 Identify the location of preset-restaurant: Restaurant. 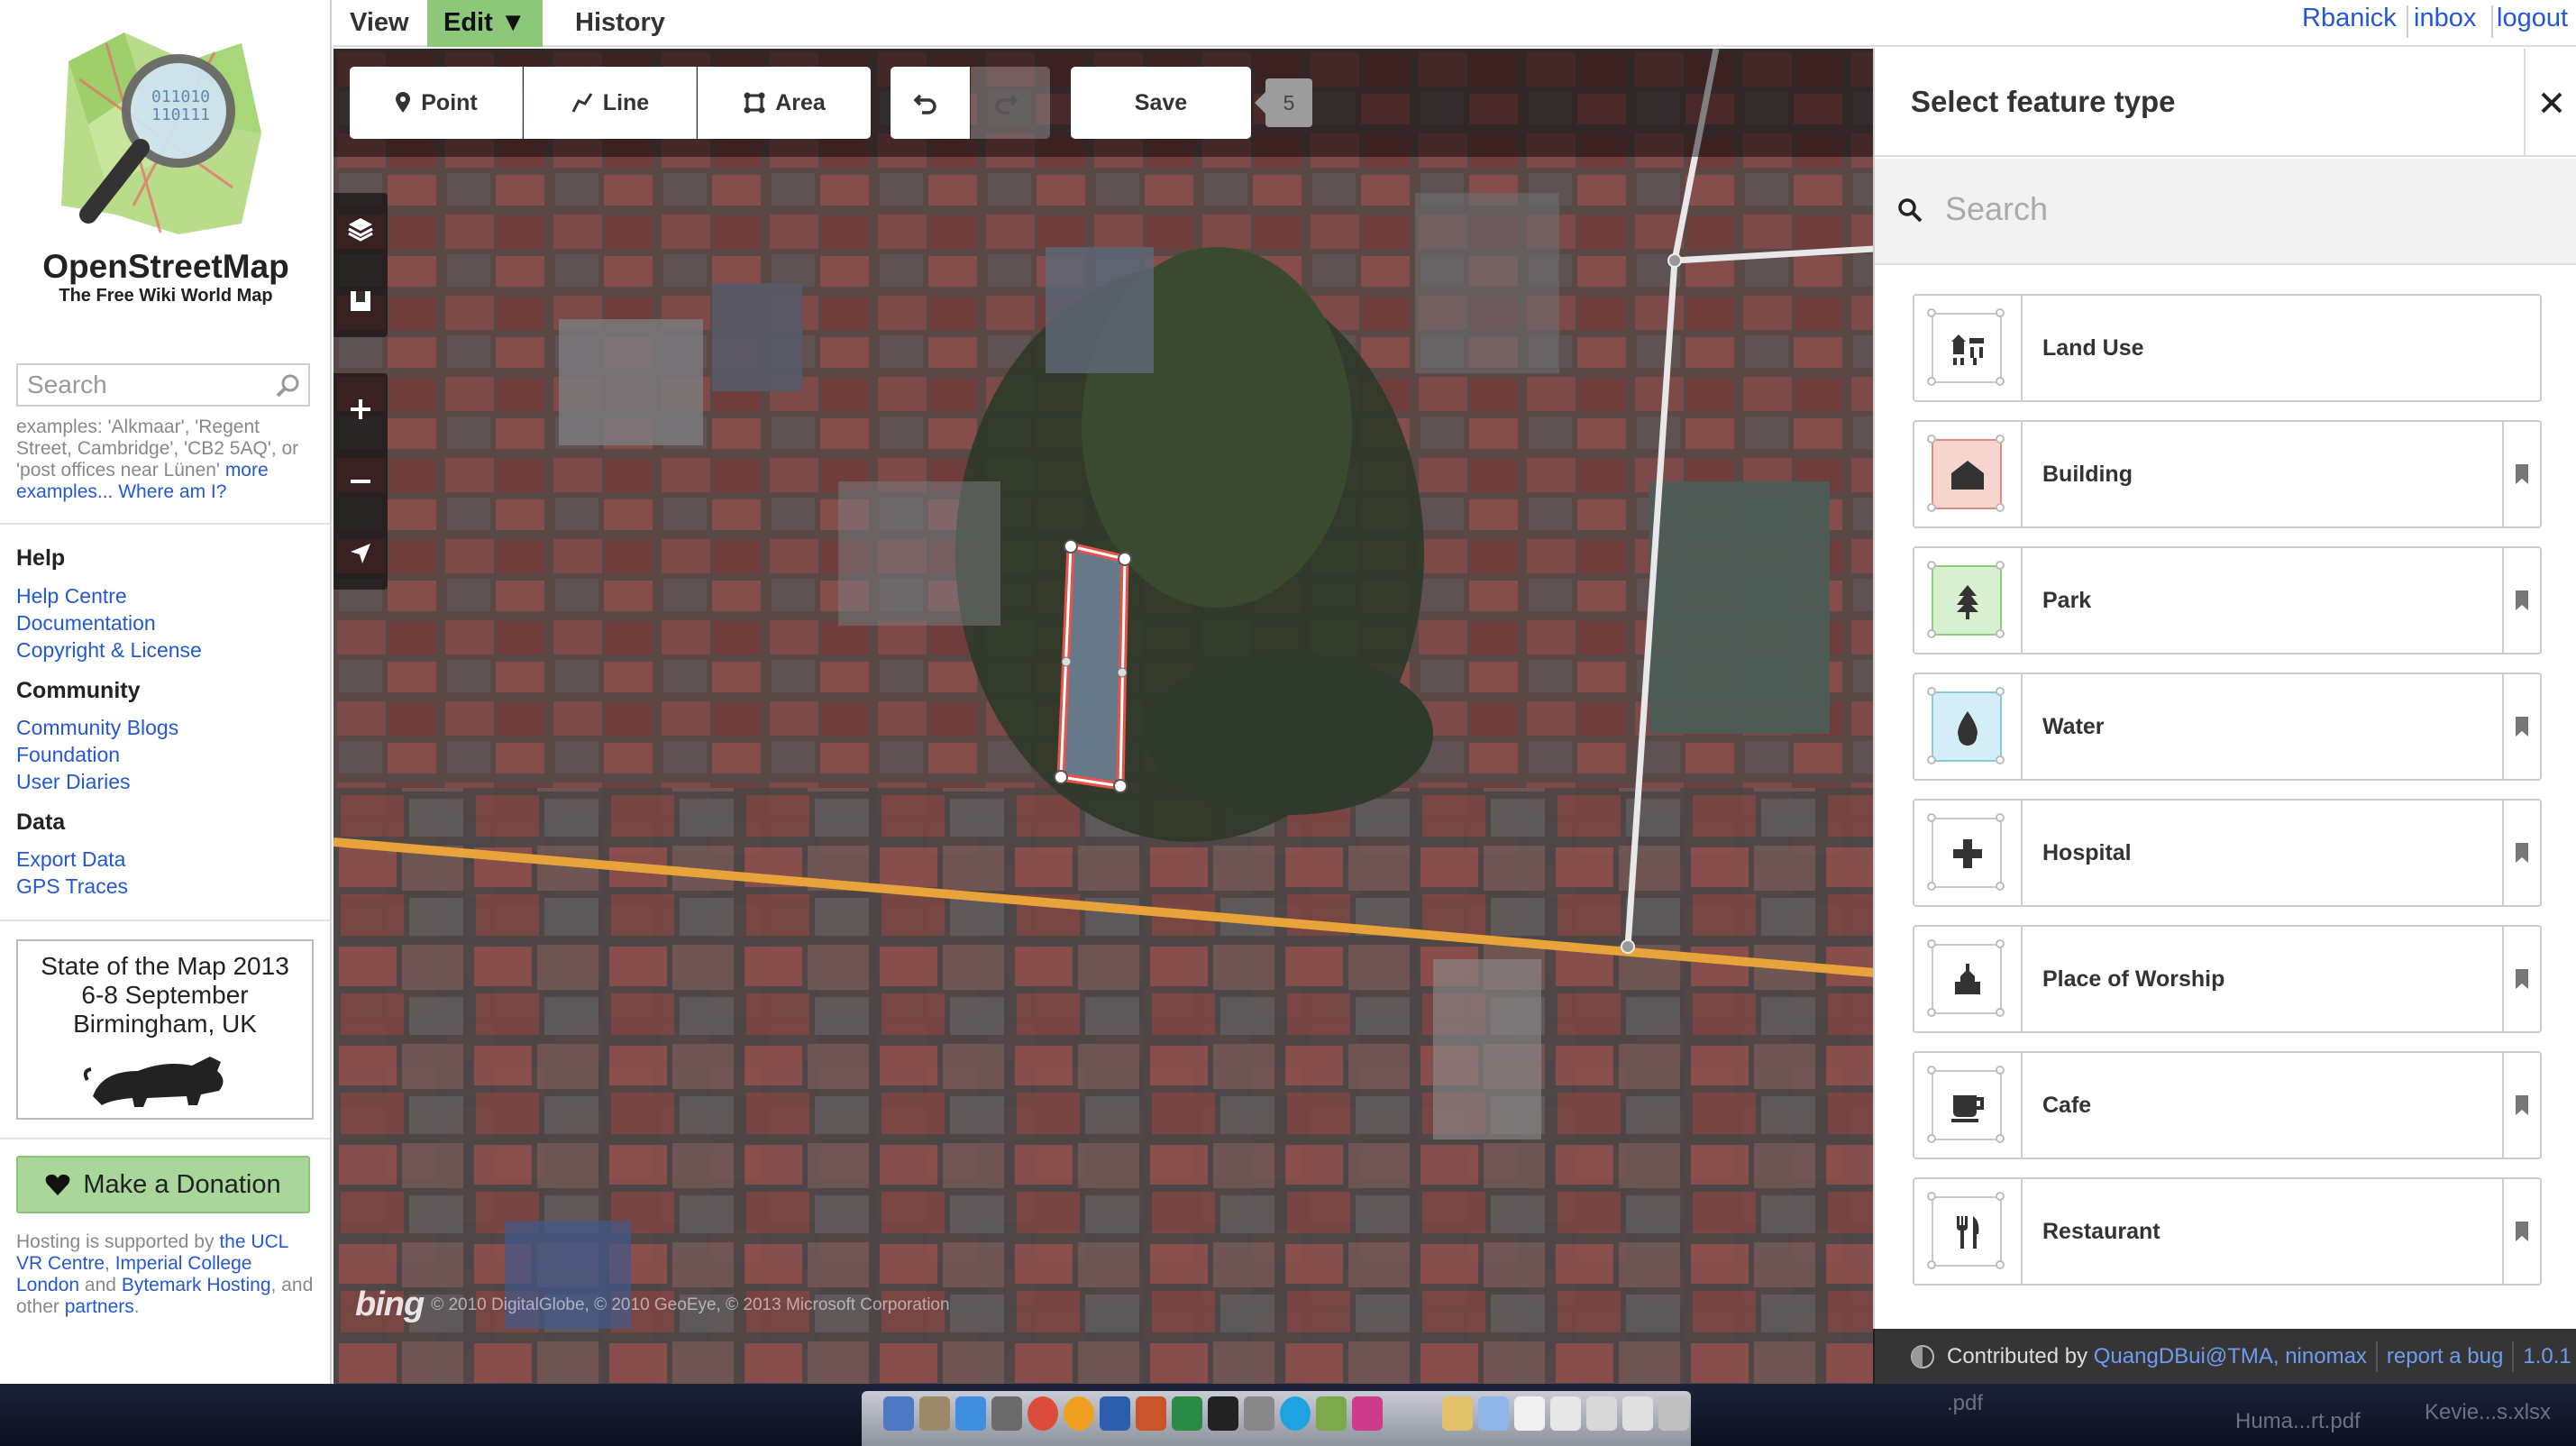
(2227, 1231).